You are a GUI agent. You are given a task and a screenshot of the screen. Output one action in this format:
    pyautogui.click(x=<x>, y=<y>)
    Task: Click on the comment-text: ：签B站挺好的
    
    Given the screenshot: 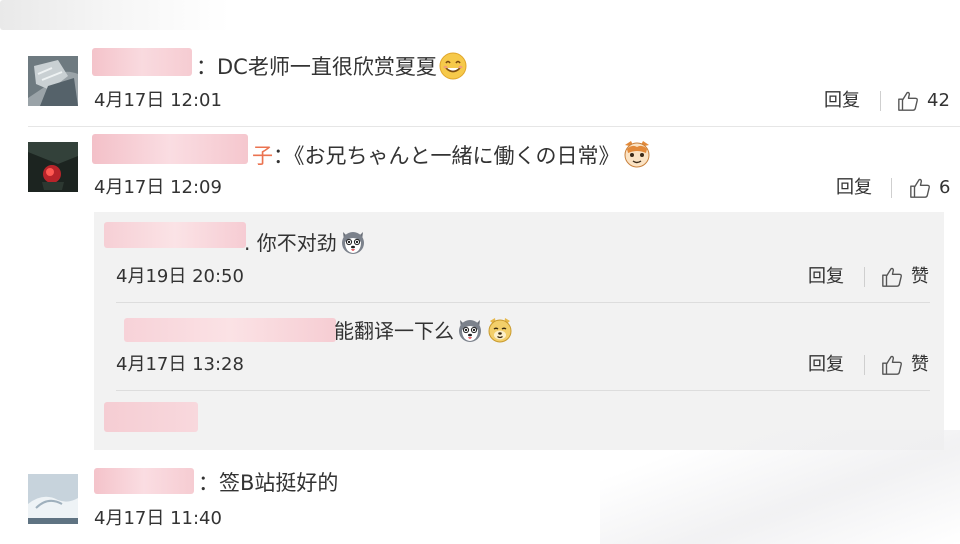 What is the action you would take?
    pyautogui.click(x=268, y=483)
    